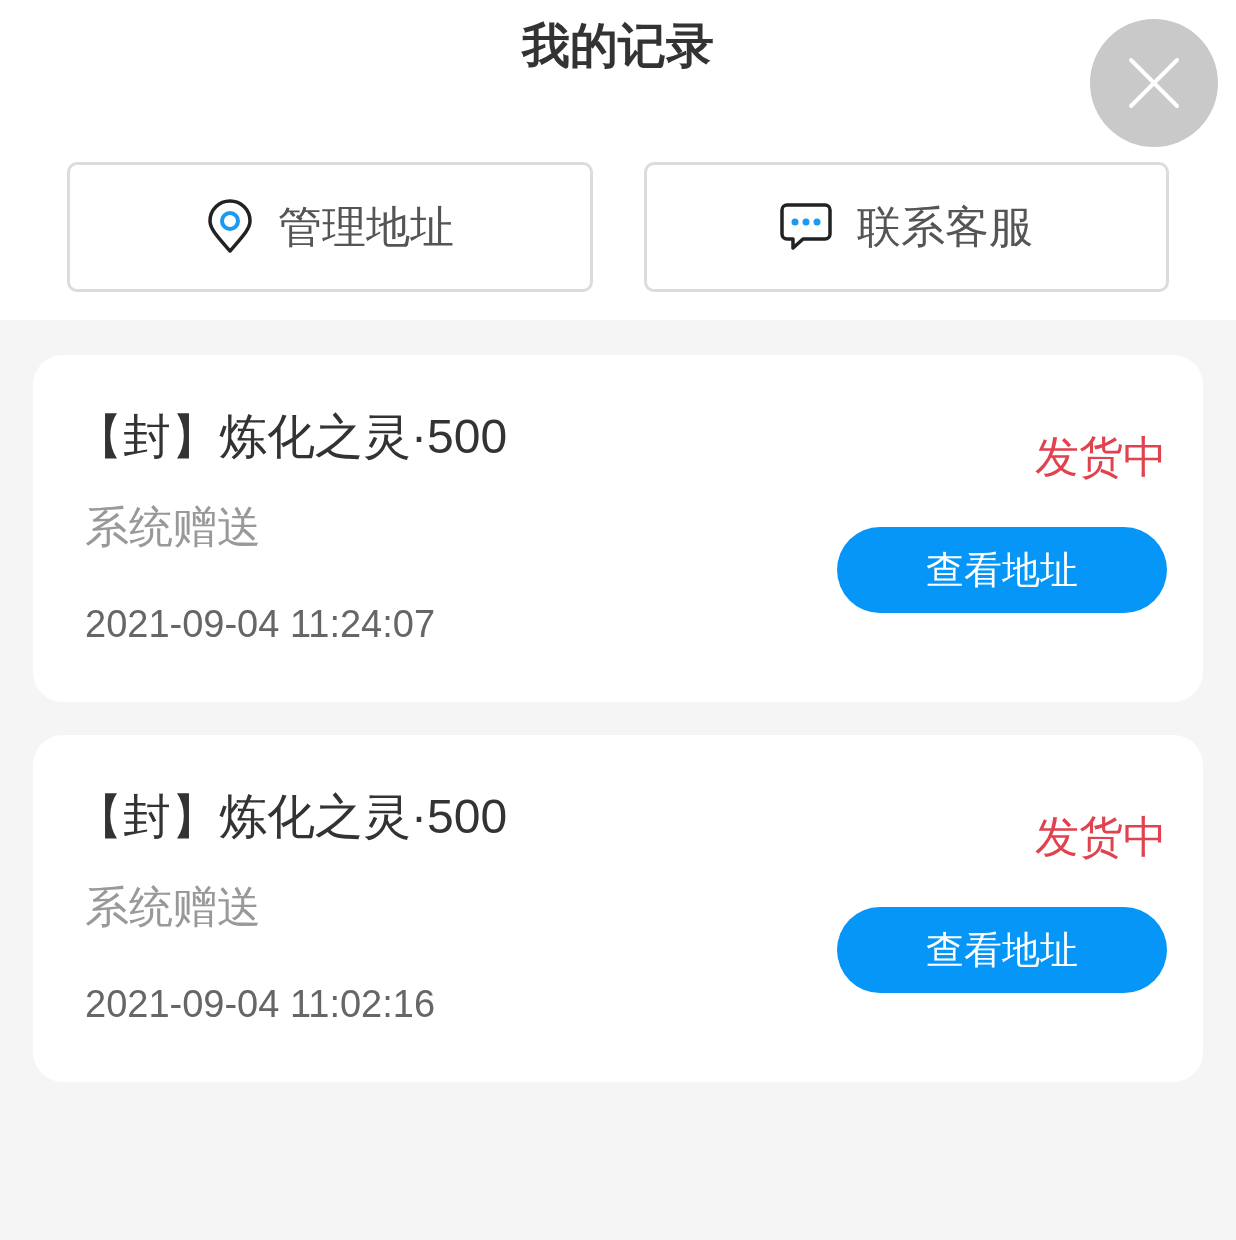  I want to click on chat-bubble-icon, so click(806, 227).